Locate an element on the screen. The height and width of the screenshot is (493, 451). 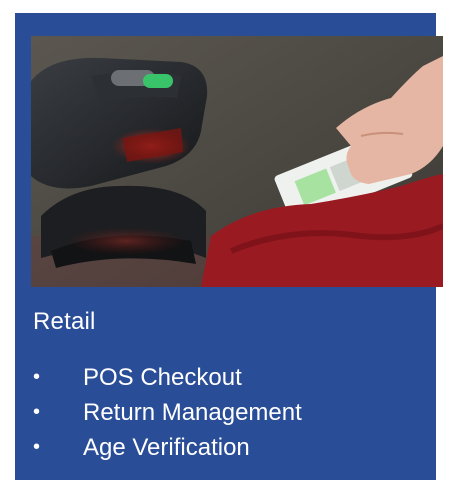
list-item-label: Age Verification is located at coordinates (166, 447).